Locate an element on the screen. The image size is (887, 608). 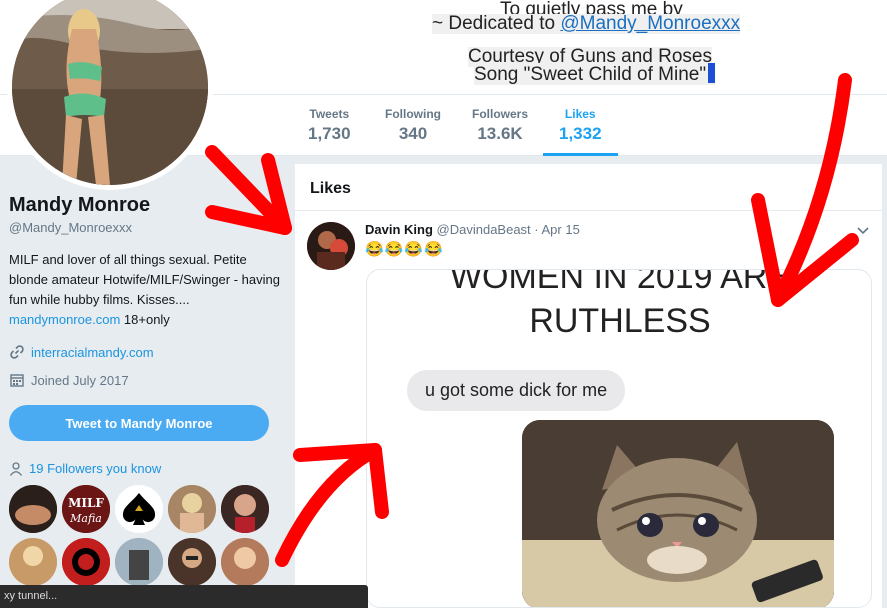
nav-following: Following 340 is located at coordinates (413, 125).